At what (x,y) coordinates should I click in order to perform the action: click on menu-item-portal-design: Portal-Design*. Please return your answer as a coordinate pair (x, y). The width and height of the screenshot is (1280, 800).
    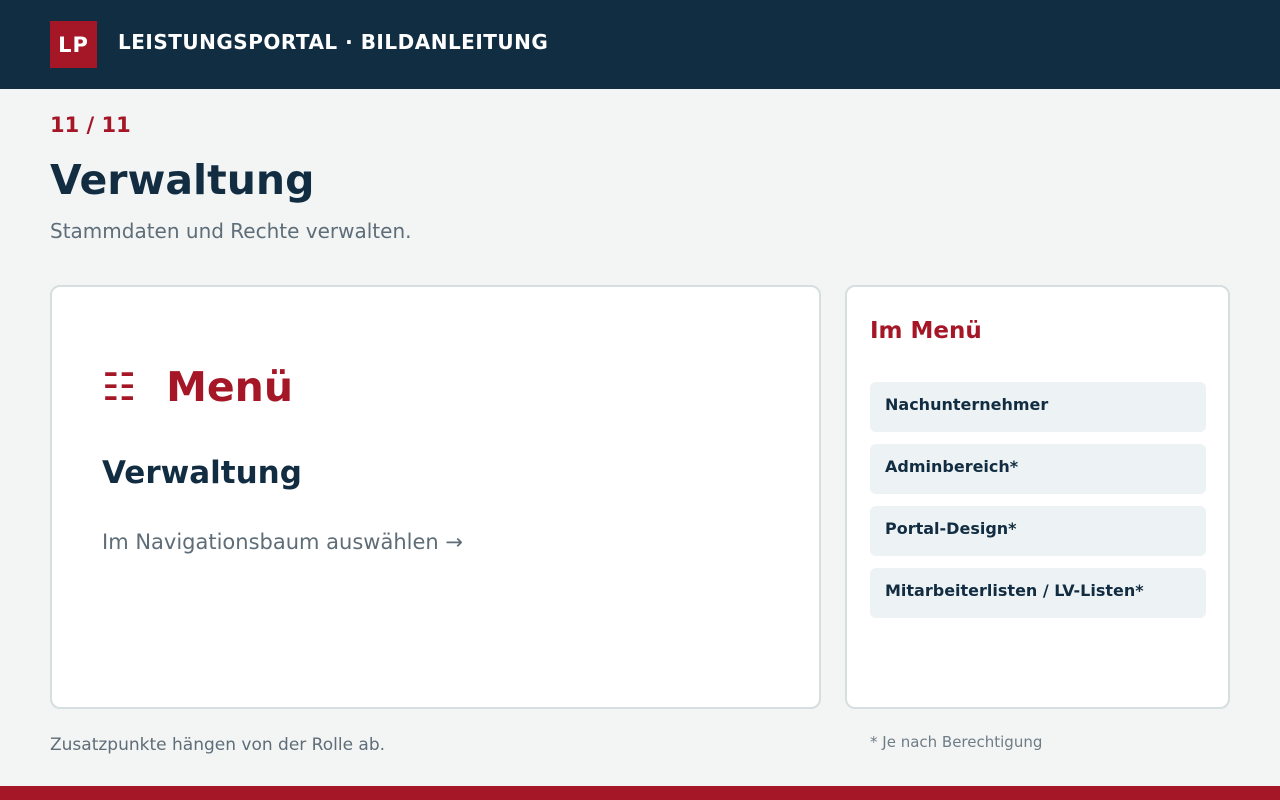
    Looking at the image, I should click on (1038, 531).